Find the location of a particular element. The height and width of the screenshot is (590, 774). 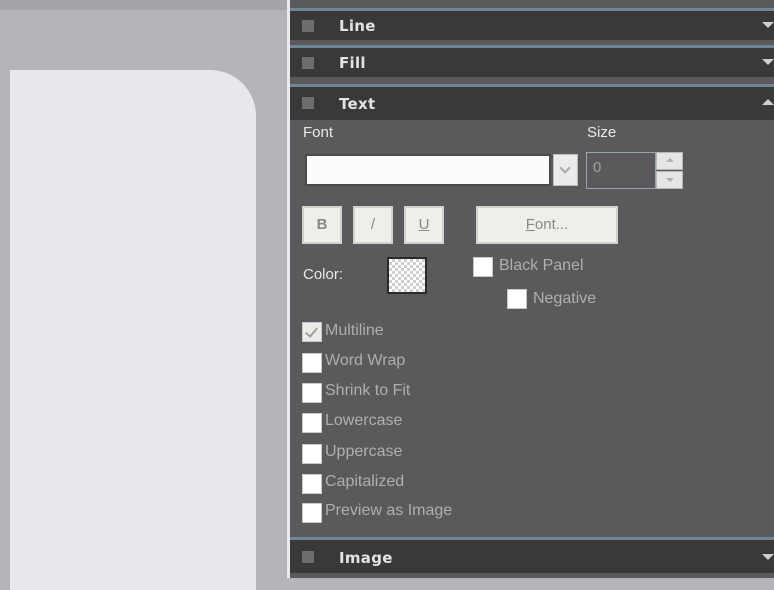

arrow-up-icon is located at coordinates (670, 160).